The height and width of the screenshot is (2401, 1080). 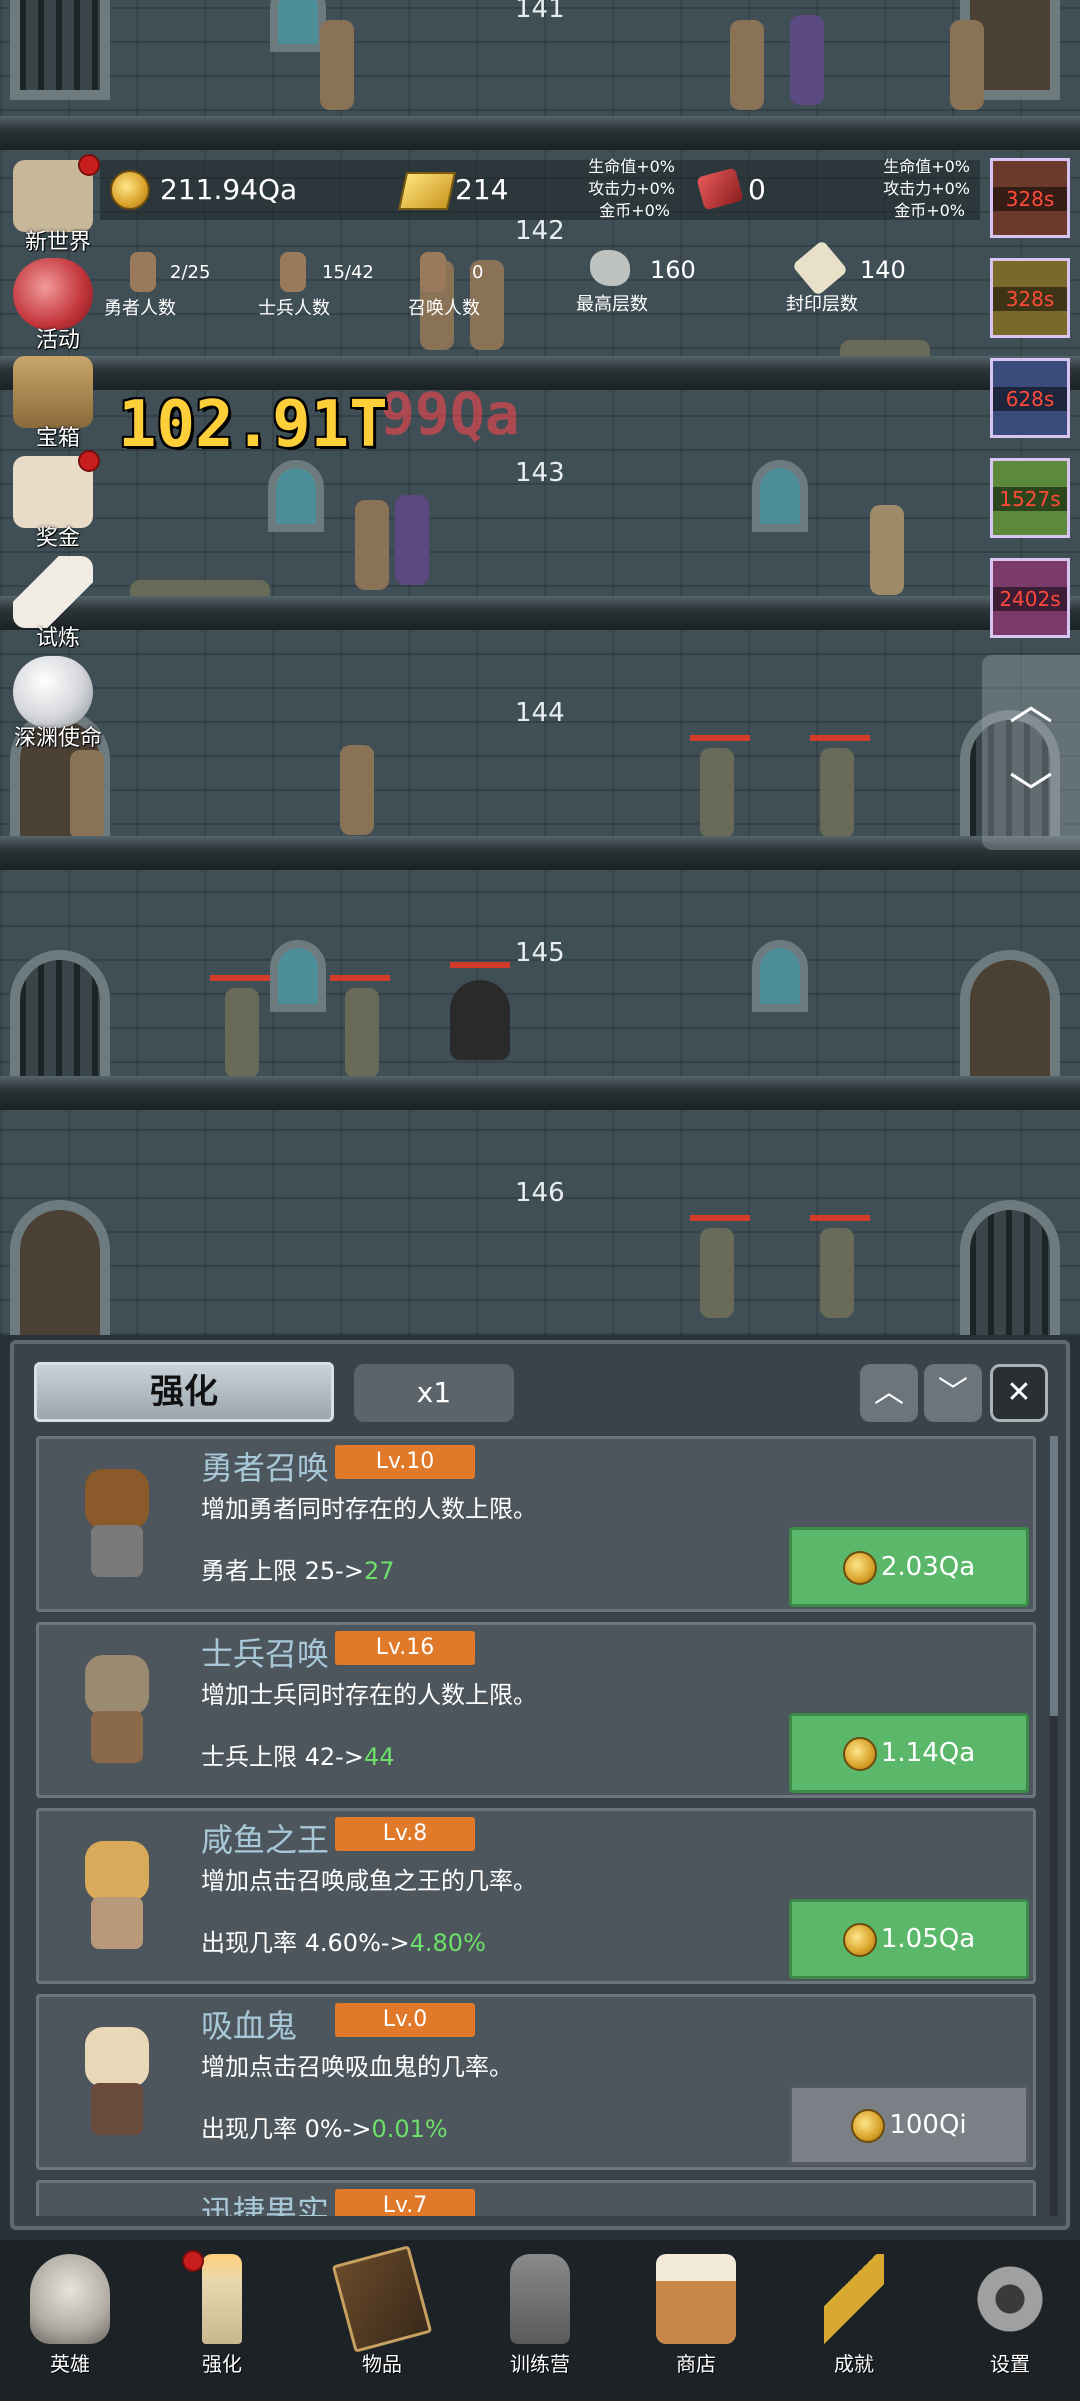 I want to click on ghost-enemy, so click(x=480, y=1020).